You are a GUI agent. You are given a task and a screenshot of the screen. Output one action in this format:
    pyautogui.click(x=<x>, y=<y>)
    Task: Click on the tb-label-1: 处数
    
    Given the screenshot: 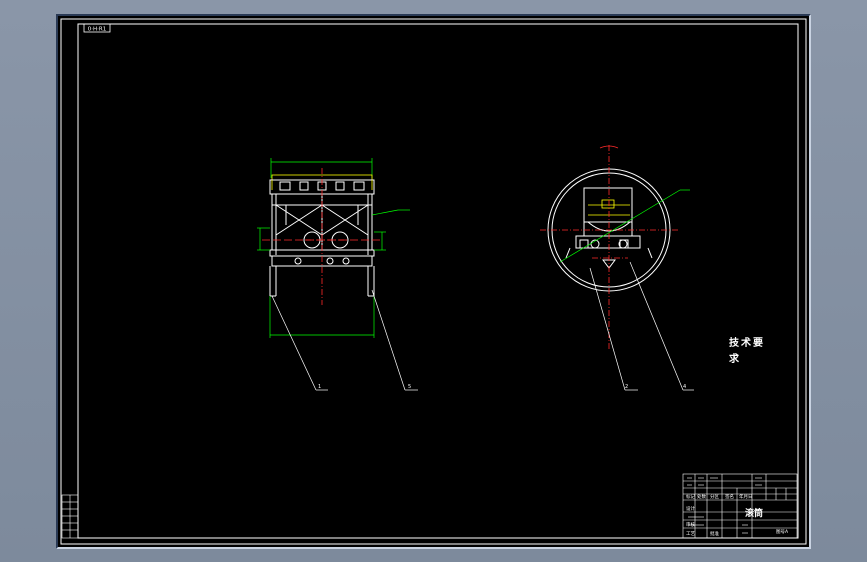 What is the action you would take?
    pyautogui.click(x=701, y=496)
    